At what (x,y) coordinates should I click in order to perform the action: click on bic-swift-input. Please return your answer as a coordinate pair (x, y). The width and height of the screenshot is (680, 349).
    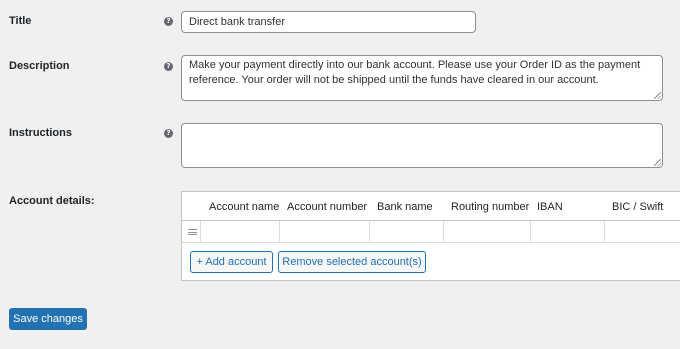
    Looking at the image, I should click on (642, 231).